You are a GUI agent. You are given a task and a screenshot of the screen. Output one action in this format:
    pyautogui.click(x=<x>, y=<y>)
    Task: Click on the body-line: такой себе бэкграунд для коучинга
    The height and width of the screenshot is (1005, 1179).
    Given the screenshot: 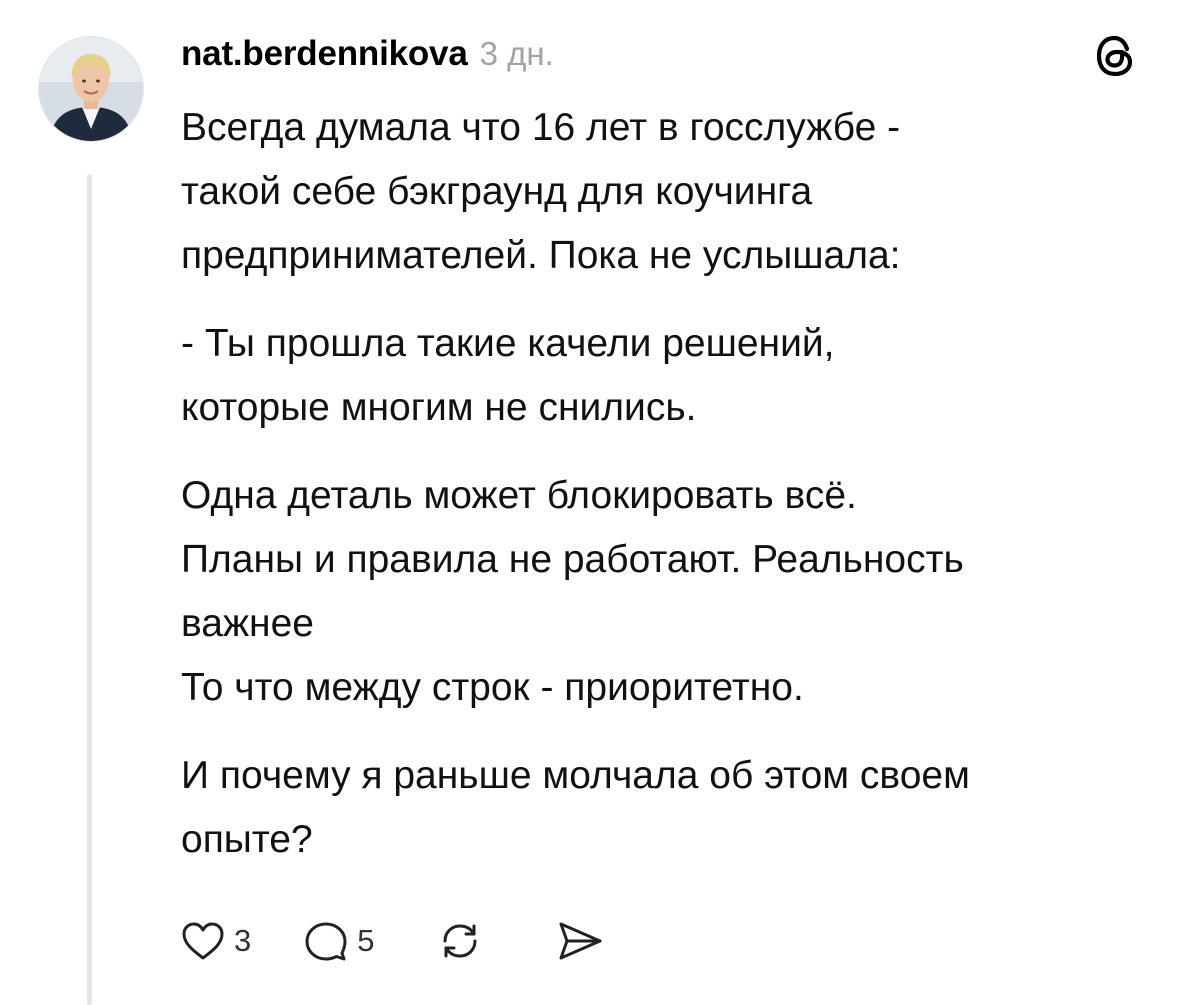 What is the action you would take?
    pyautogui.click(x=497, y=191)
    